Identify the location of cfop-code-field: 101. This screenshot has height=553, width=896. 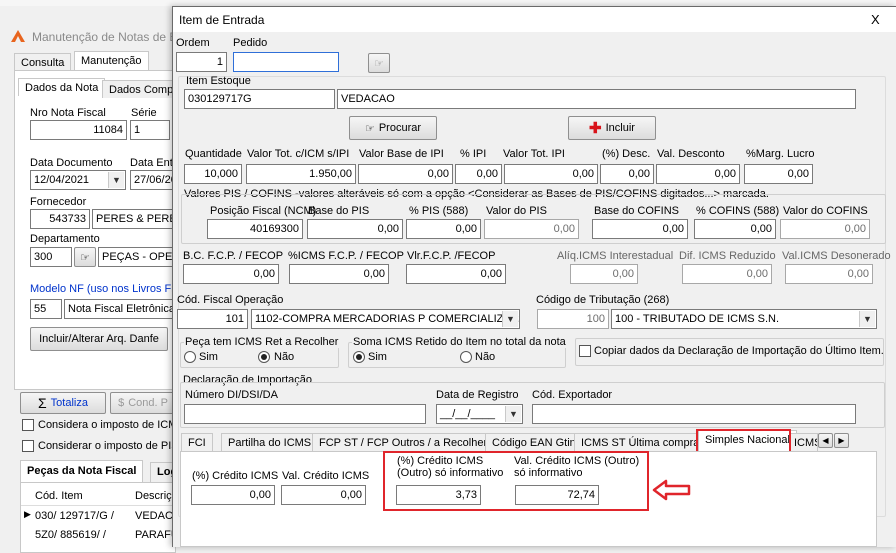
(212, 319).